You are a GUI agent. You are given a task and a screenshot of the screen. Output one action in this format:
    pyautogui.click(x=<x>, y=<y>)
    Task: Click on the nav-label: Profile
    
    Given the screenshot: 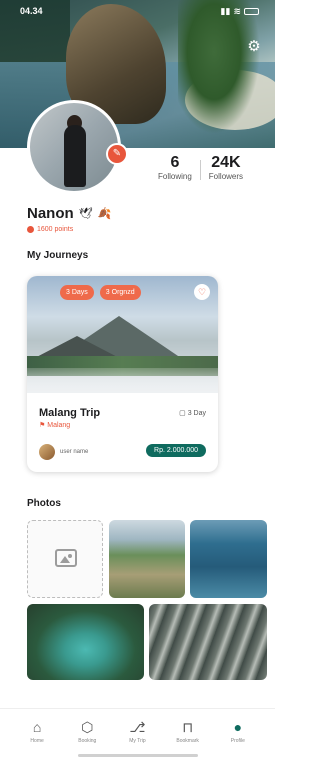 What is the action you would take?
    pyautogui.click(x=237, y=741)
    